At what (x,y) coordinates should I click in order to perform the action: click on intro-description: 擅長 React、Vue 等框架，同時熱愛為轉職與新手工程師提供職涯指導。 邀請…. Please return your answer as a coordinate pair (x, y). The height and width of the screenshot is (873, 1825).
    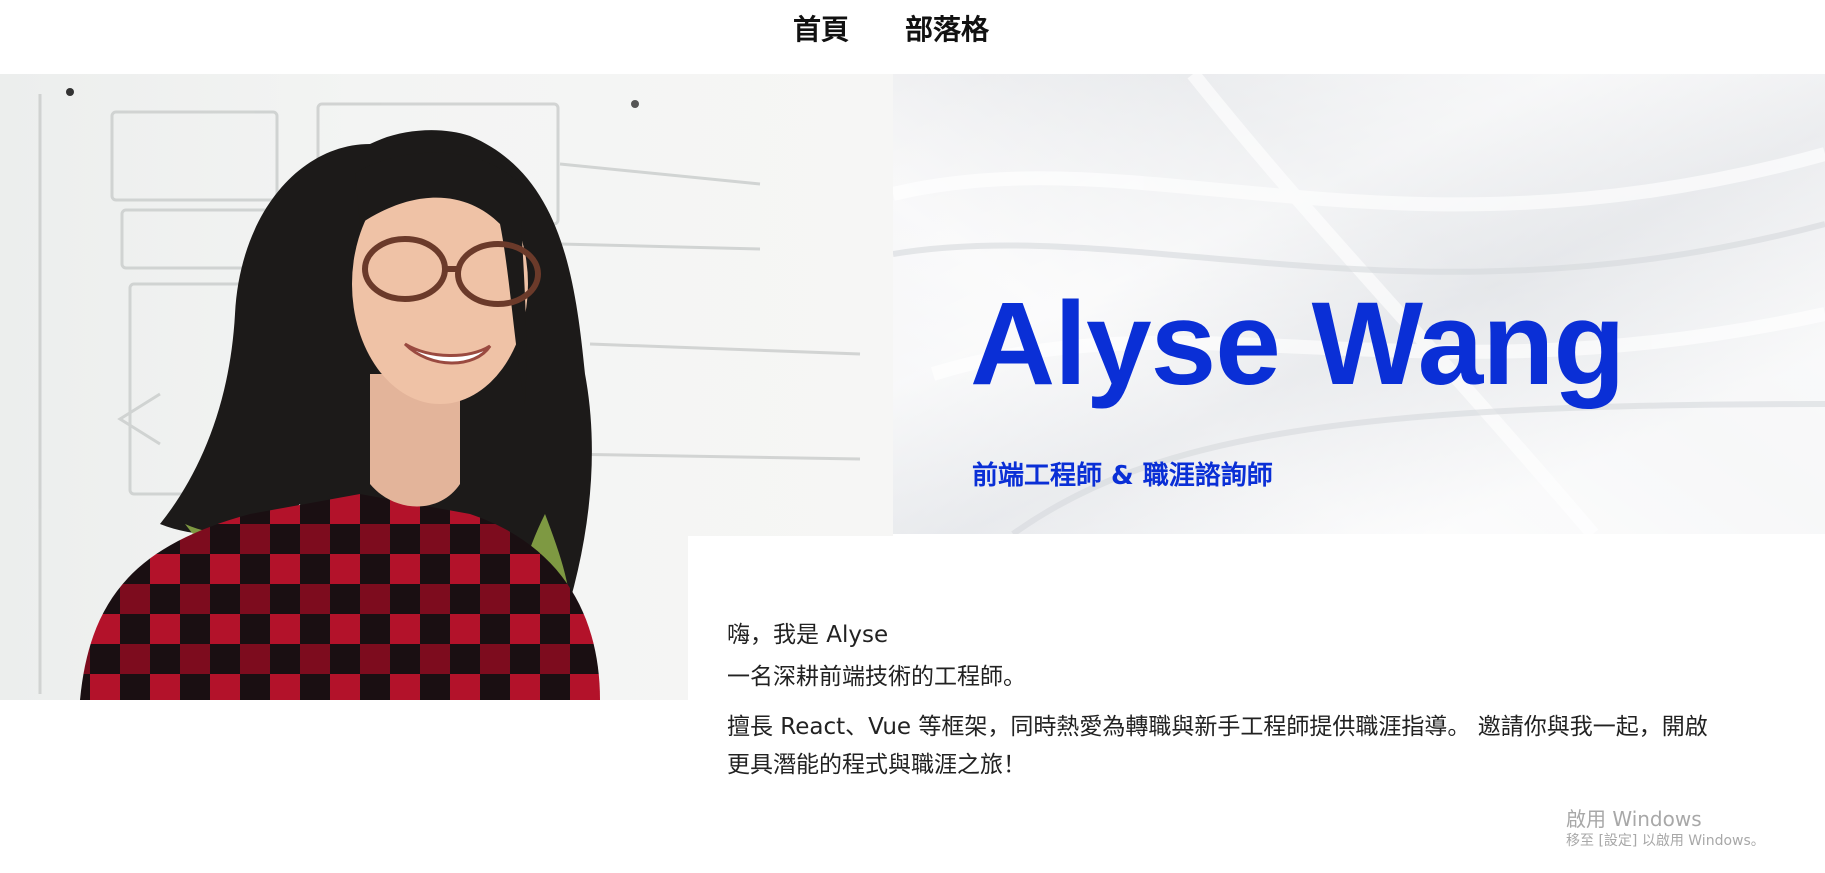
    Looking at the image, I should click on (1217, 746).